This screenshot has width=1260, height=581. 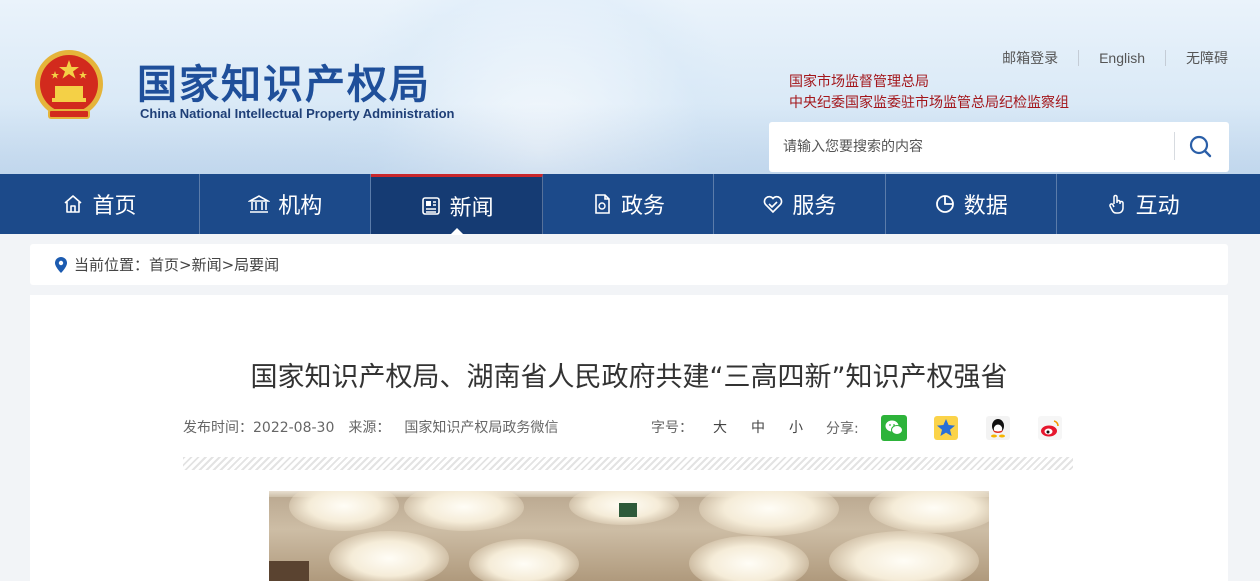 What do you see at coordinates (430, 205) in the screenshot?
I see `news-icon` at bounding box center [430, 205].